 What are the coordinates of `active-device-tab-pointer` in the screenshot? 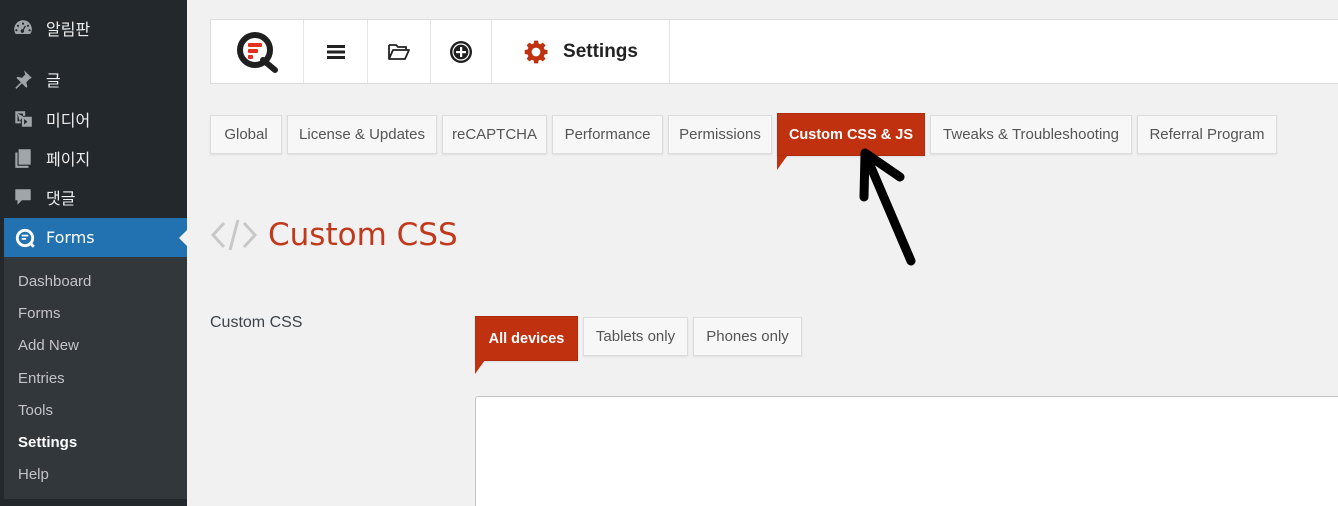 It's located at (480, 367).